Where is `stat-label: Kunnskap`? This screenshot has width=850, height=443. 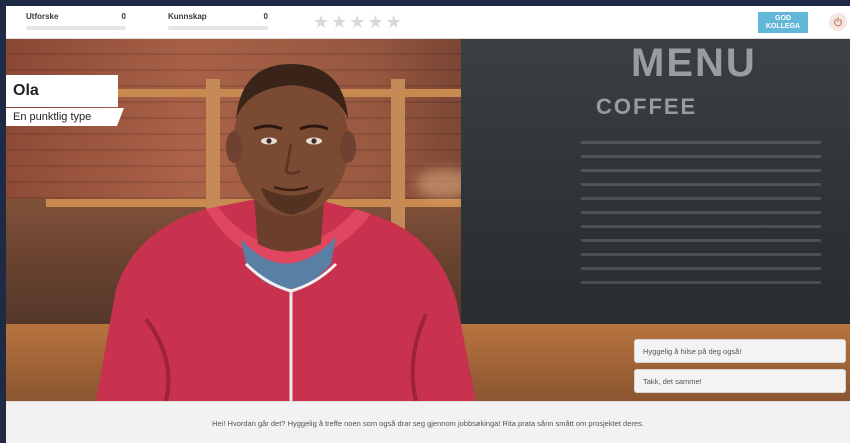 stat-label: Kunnskap is located at coordinates (187, 16).